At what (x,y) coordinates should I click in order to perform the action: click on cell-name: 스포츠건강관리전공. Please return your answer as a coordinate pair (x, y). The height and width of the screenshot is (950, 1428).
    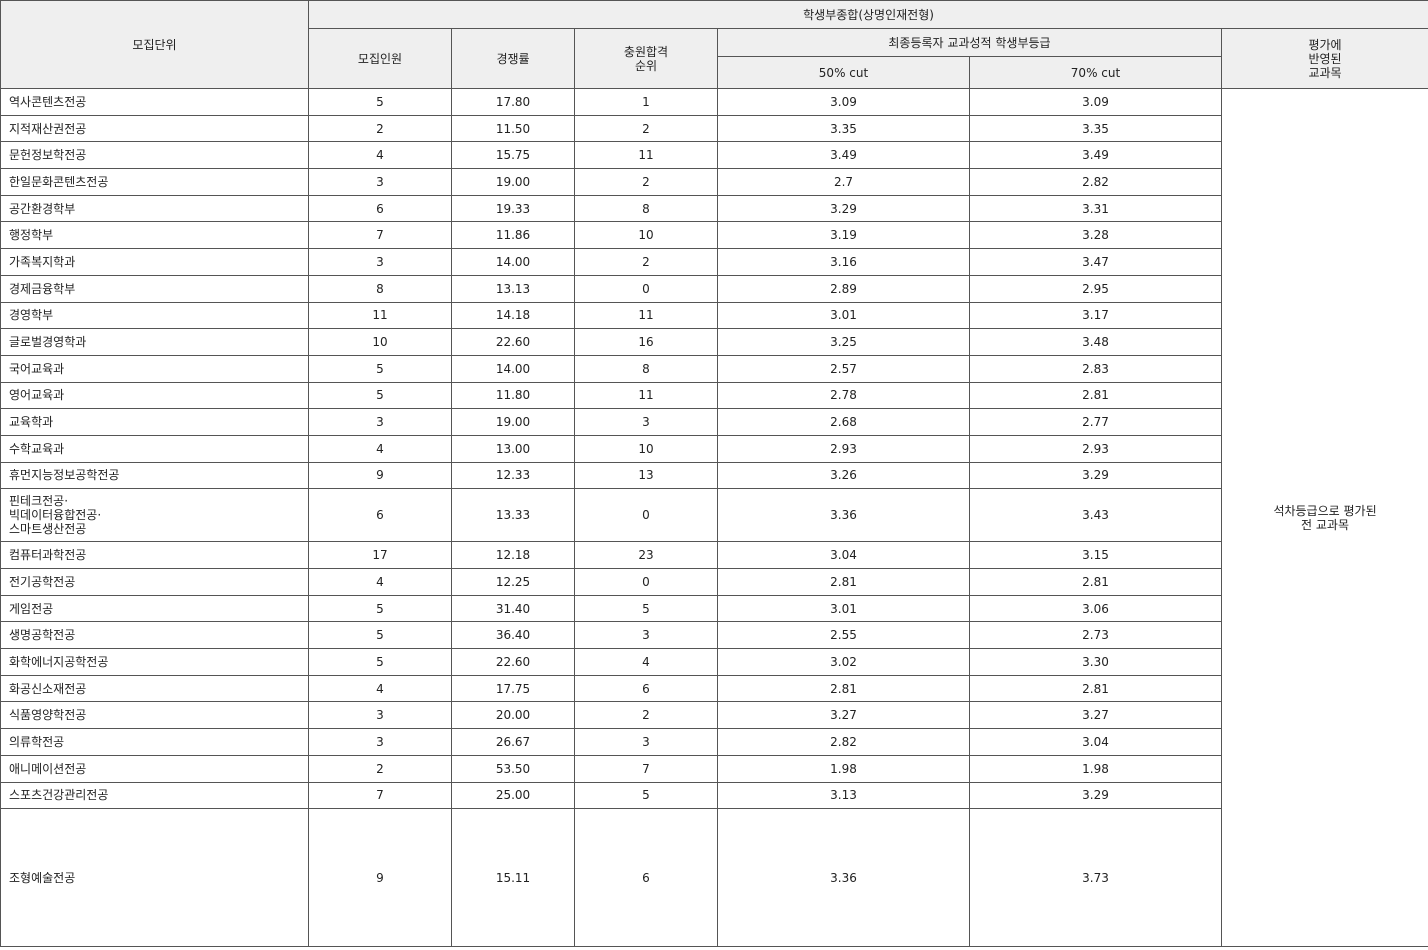
    Looking at the image, I should click on (154, 795).